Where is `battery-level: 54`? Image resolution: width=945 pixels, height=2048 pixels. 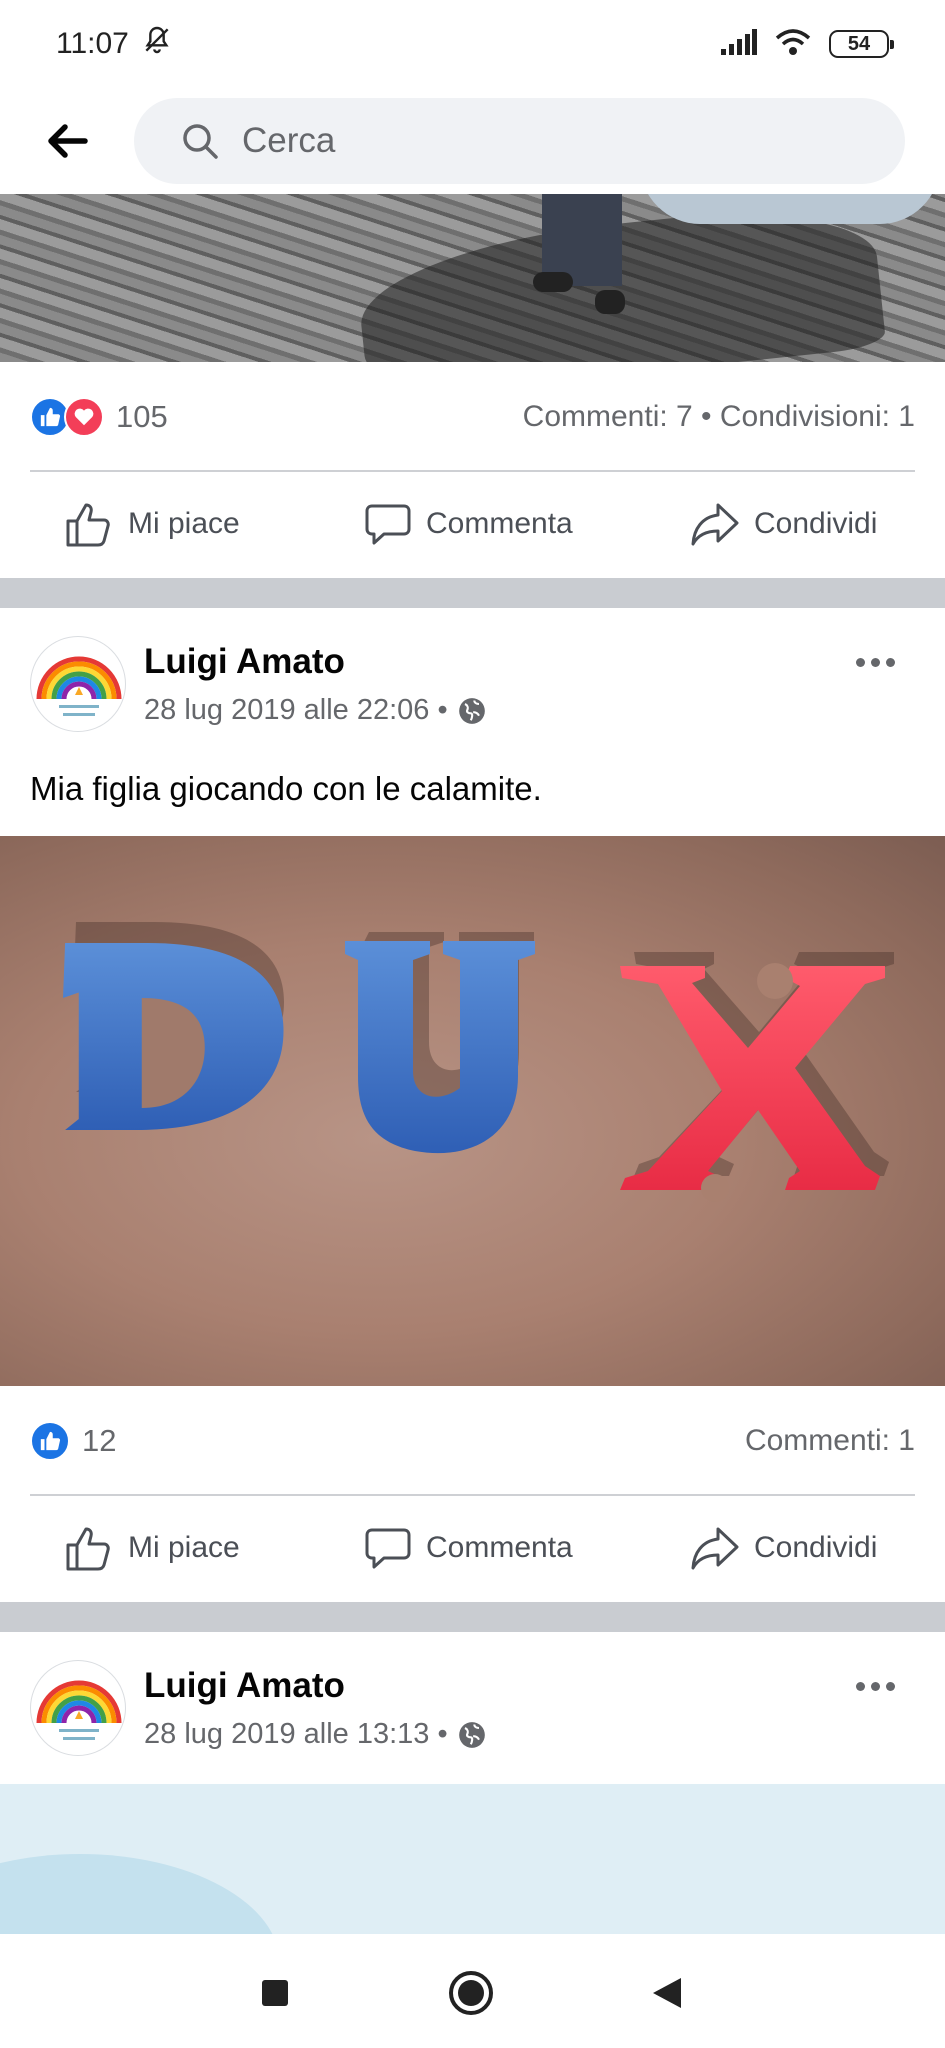 battery-level: 54 is located at coordinates (859, 43).